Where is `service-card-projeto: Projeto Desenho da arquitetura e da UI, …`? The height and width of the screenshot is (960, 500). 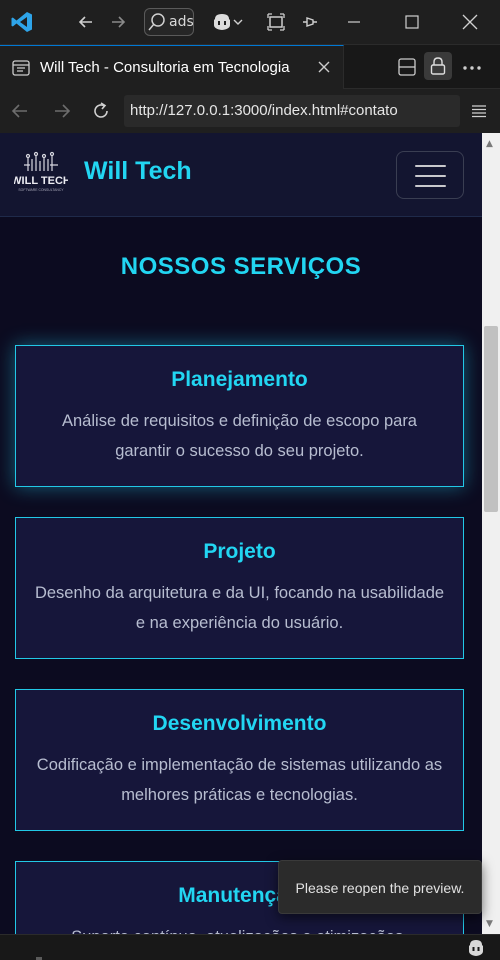 service-card-projeto: Projeto Desenho da arquitetura e da UI, … is located at coordinates (239, 588).